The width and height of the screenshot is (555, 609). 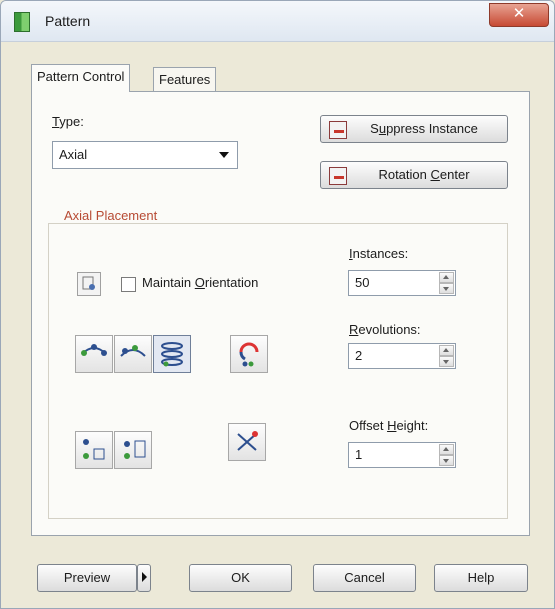 I want to click on flip-direction-button, so click(x=247, y=442).